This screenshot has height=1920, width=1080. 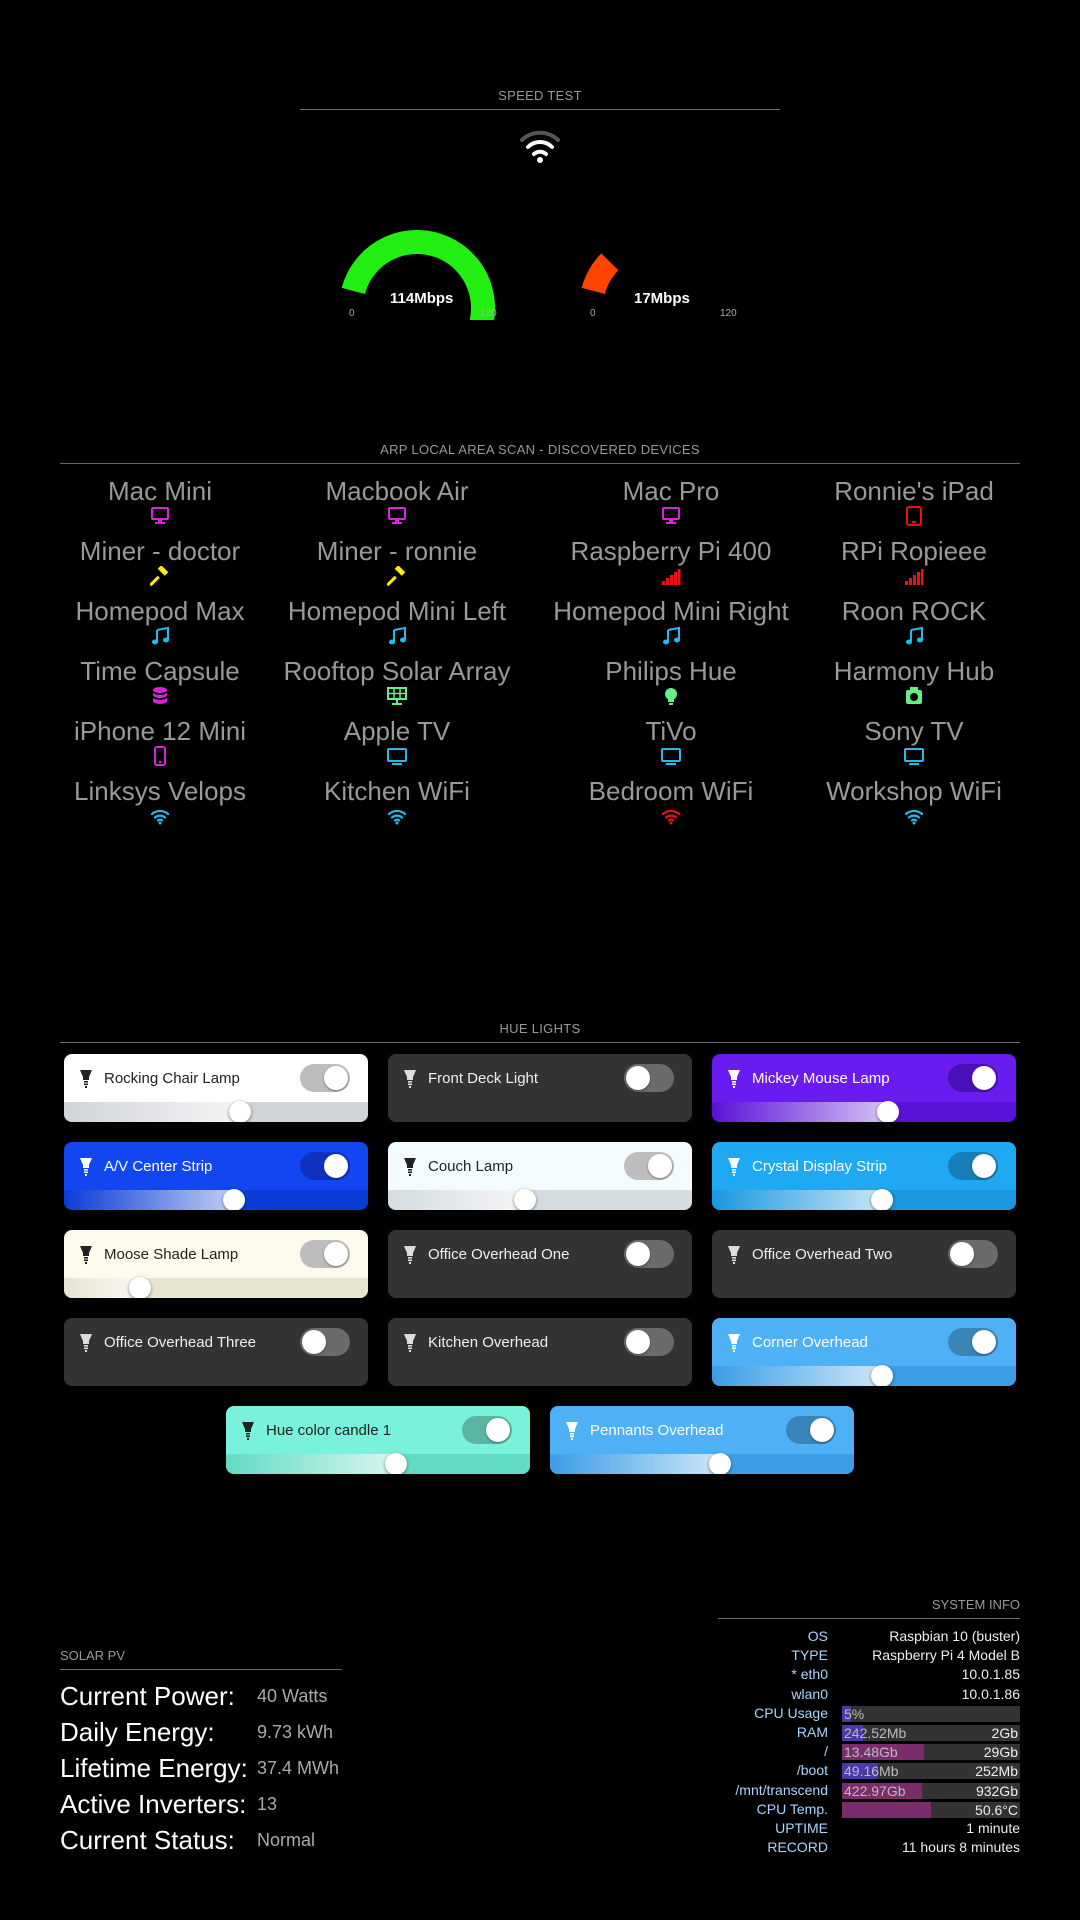 I want to click on solar-row: Lifetime Energy: 37.4 MWh, so click(x=210, y=1771).